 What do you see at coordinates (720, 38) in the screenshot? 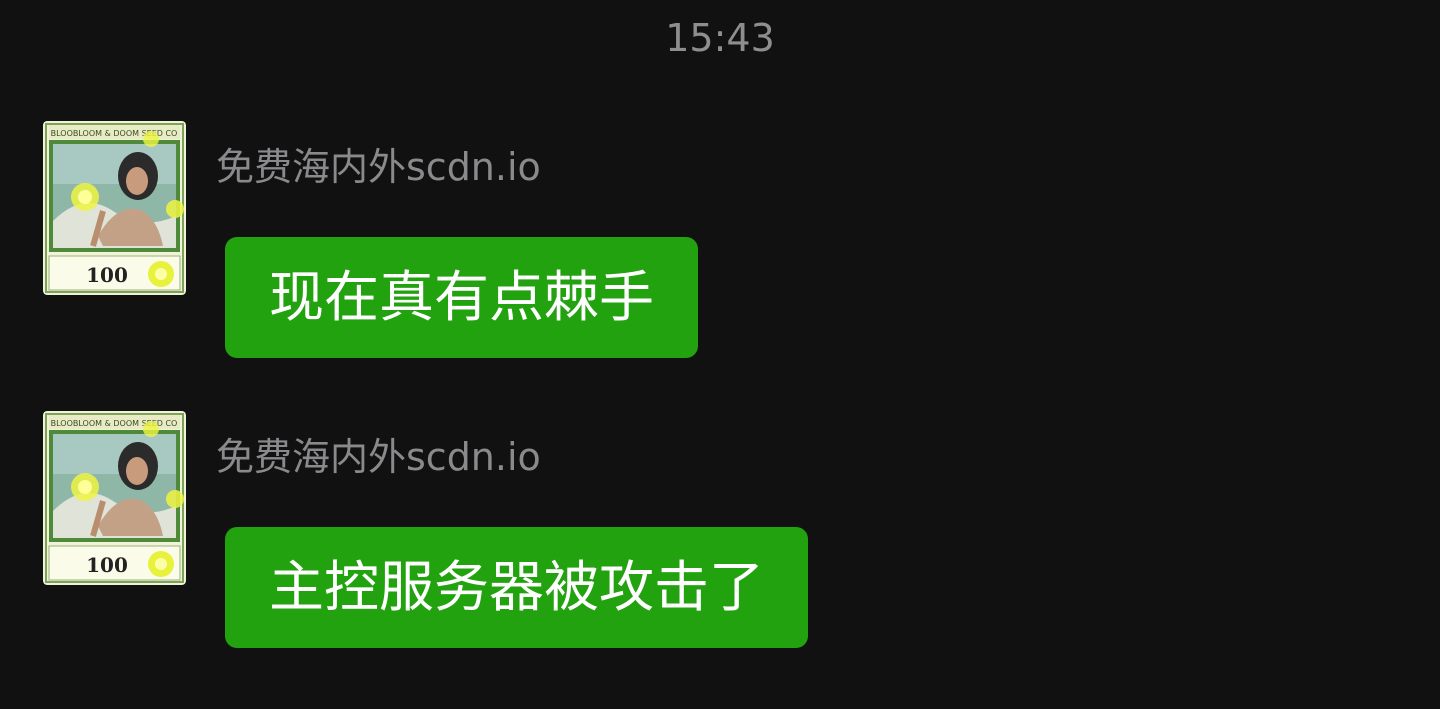
I see `message-timestamp: 15:43` at bounding box center [720, 38].